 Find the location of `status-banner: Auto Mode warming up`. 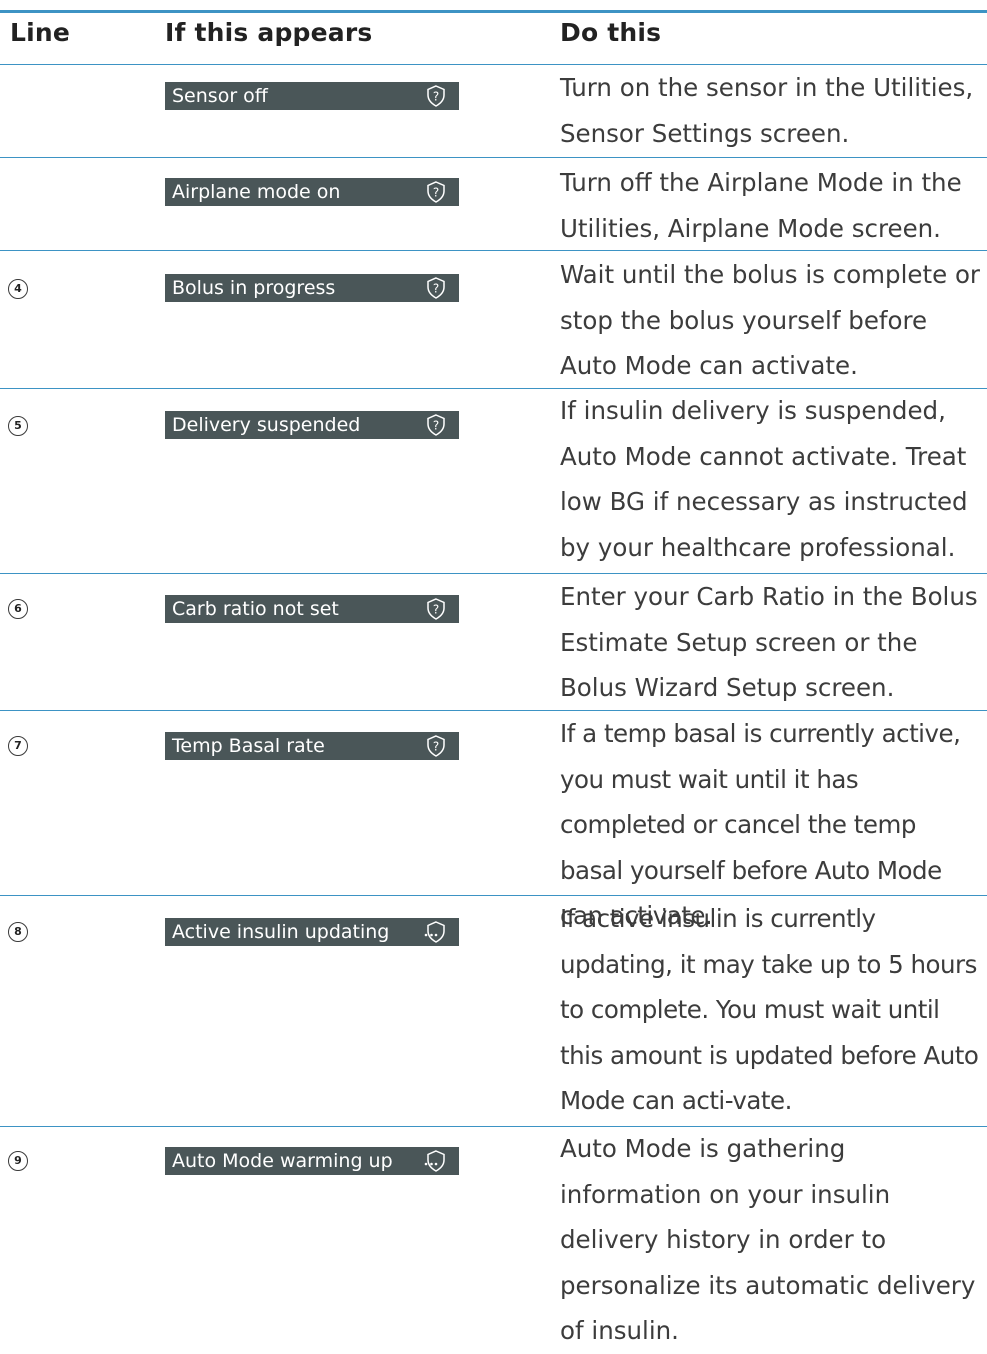

status-banner: Auto Mode warming up is located at coordinates (312, 1161).